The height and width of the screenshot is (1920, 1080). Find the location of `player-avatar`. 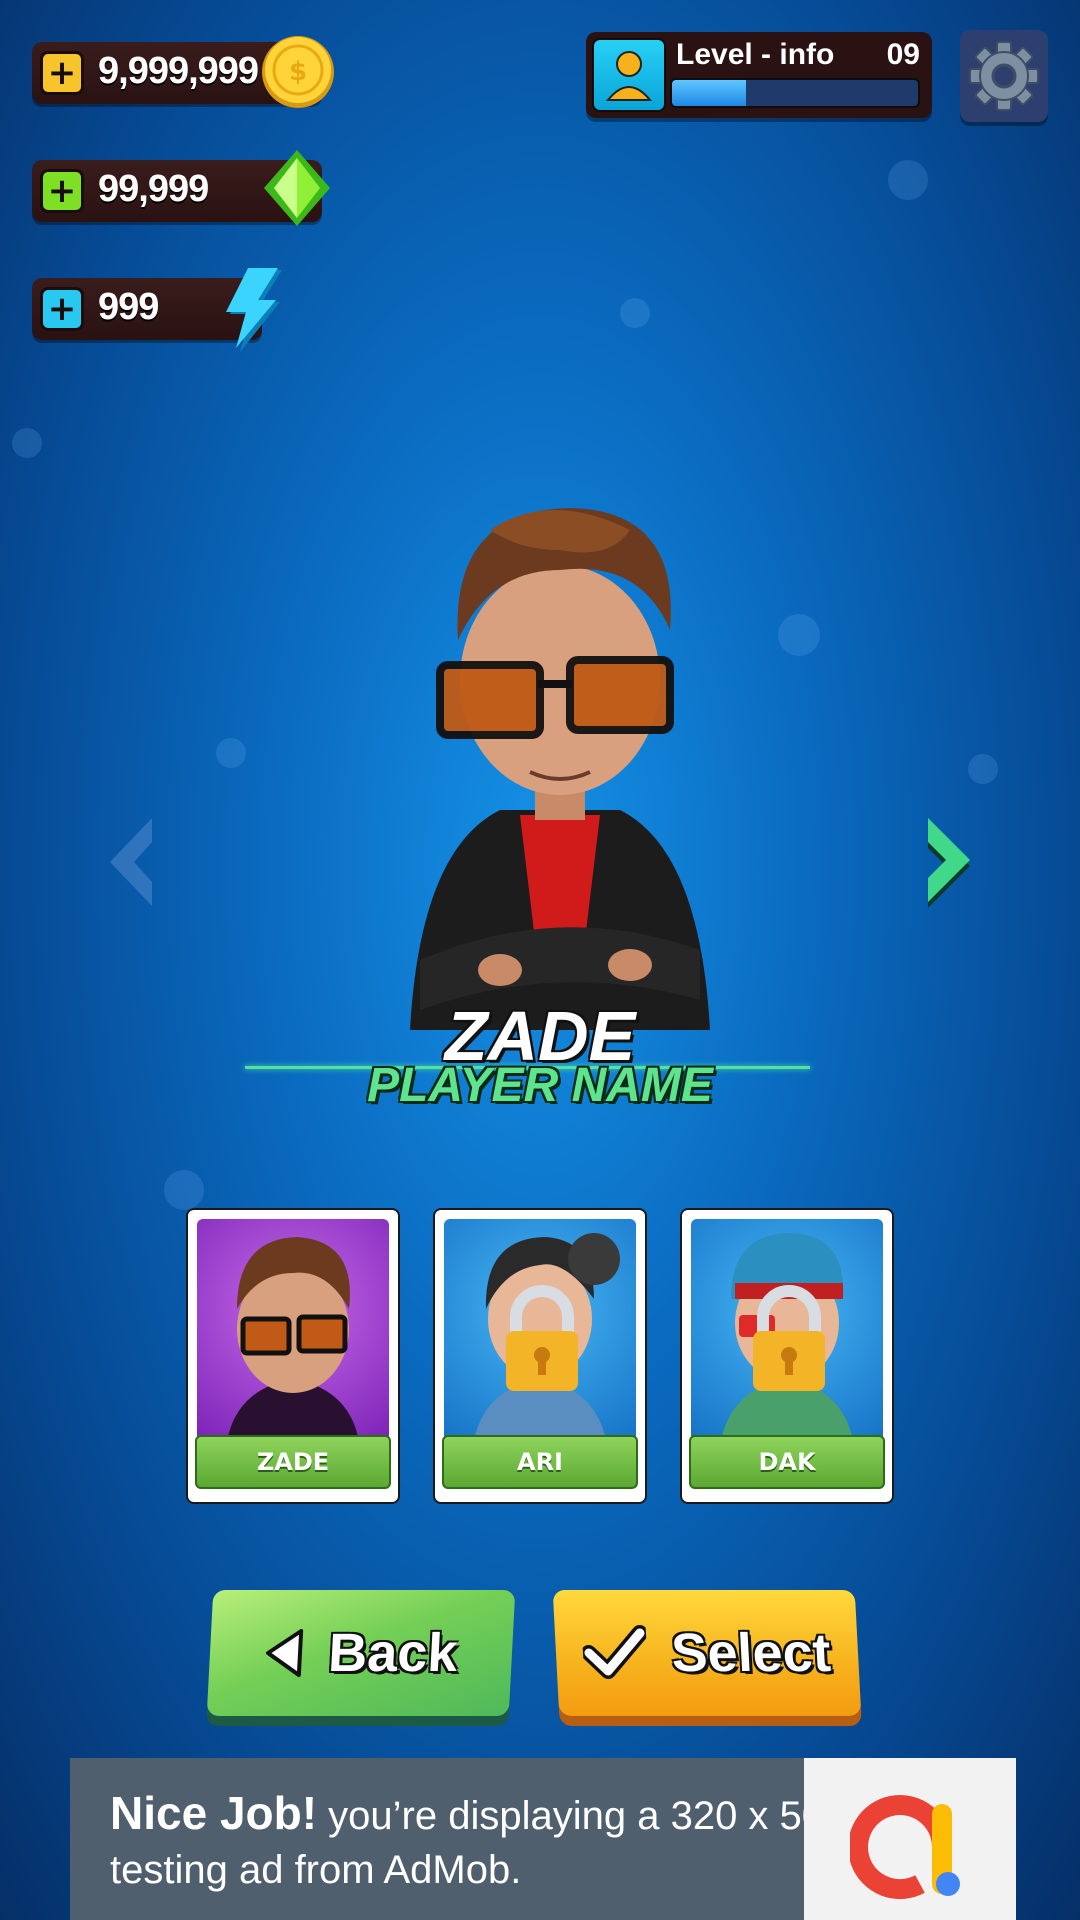

player-avatar is located at coordinates (629, 75).